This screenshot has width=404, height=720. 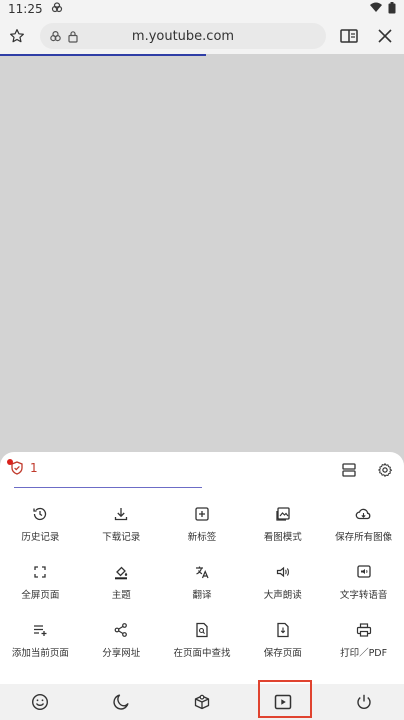 I want to click on menu-item-fullscreen: 全屏页面, so click(x=40, y=587).